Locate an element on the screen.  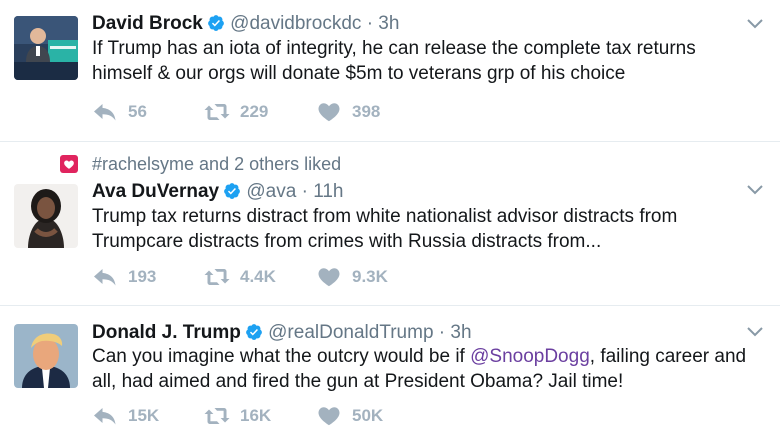
reply-button: 193 is located at coordinates (148, 277).